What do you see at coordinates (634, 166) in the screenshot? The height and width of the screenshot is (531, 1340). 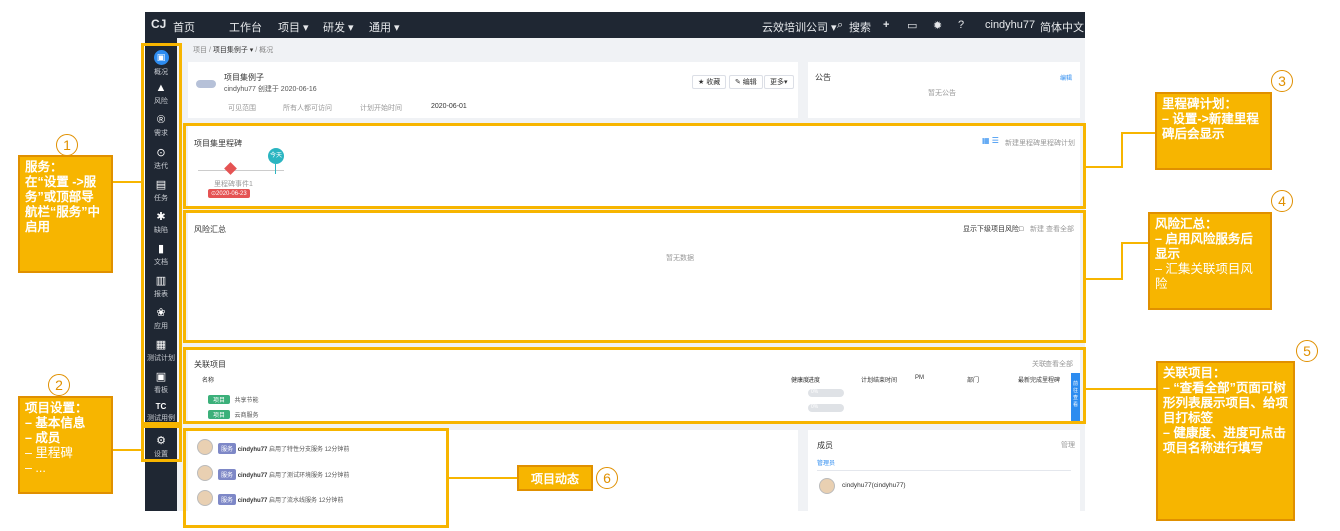 I see `milestone-frame` at bounding box center [634, 166].